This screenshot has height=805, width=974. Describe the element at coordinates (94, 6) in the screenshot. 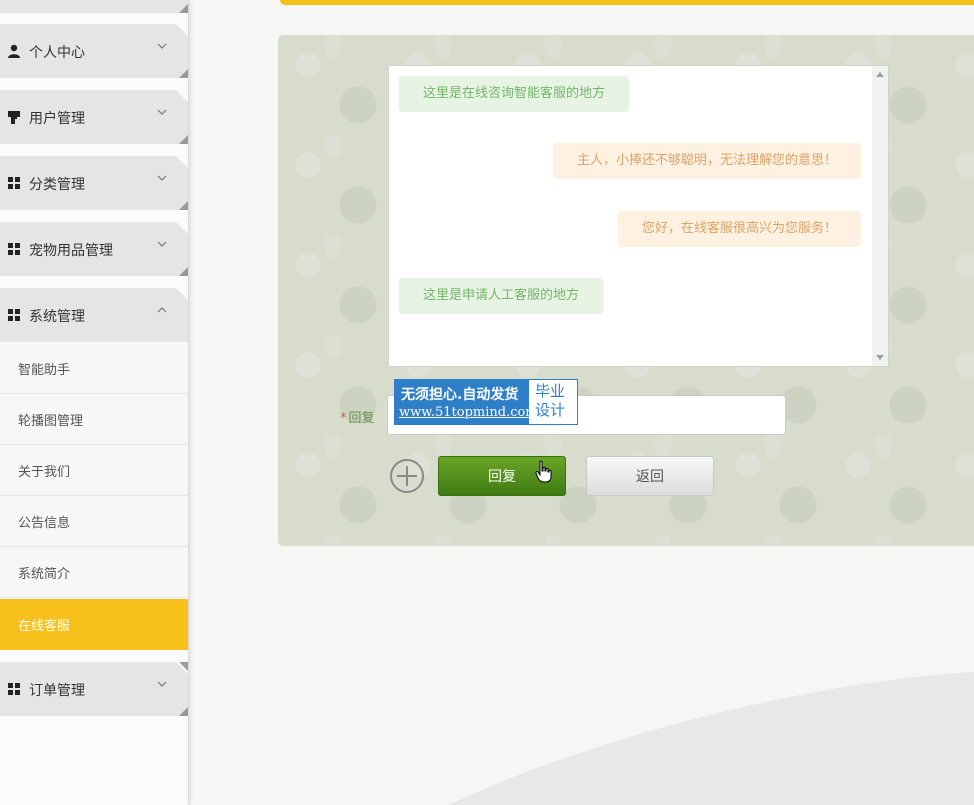

I see `sidebar-menu-partial` at that location.